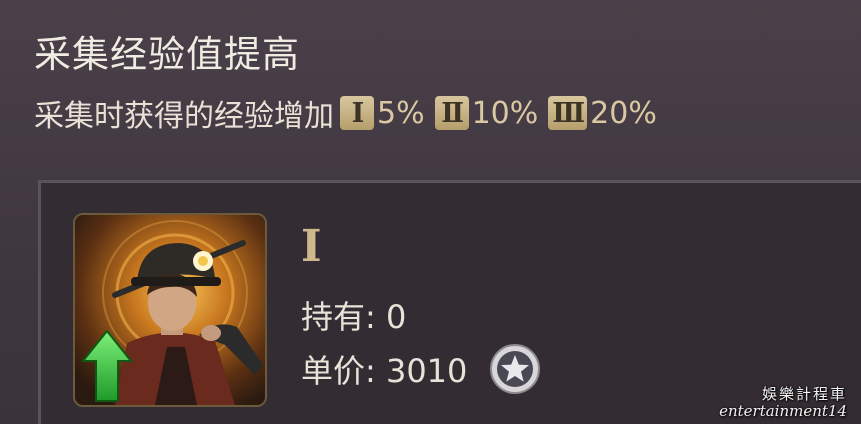 Image resolution: width=861 pixels, height=424 pixels. What do you see at coordinates (167, 54) in the screenshot?
I see `skill-title: 采集经验值提高` at bounding box center [167, 54].